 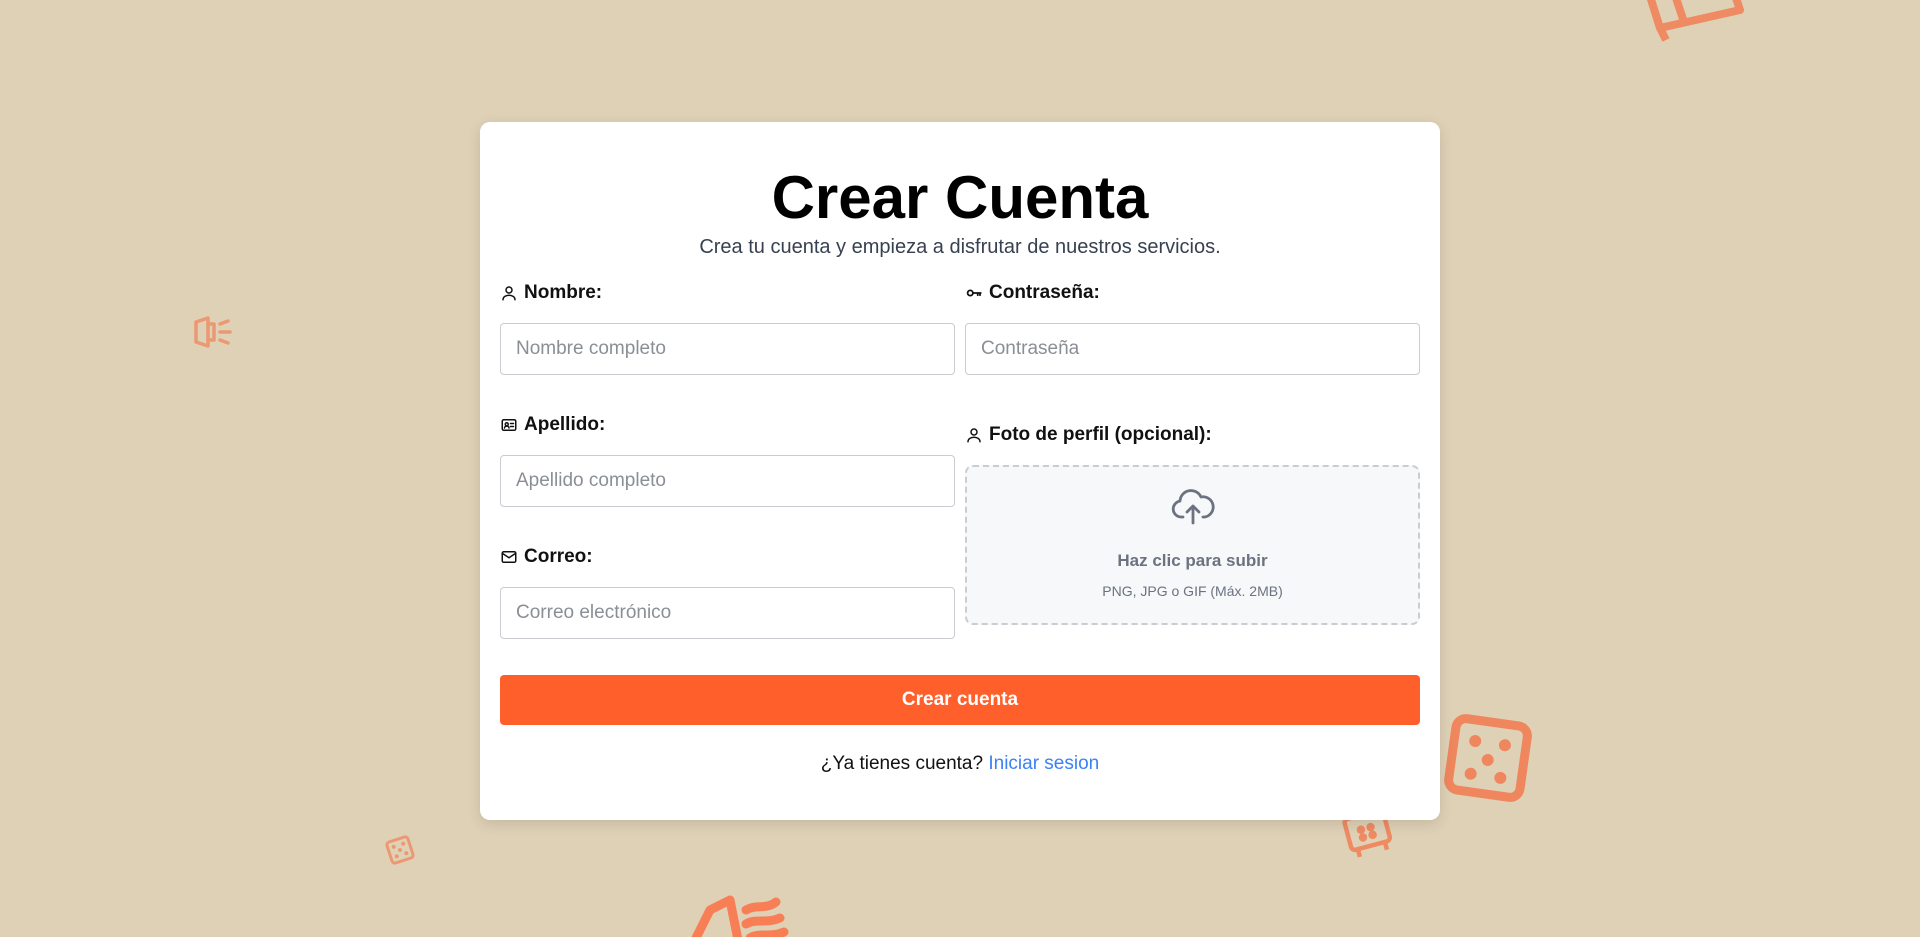 I want to click on upload-title: Haz clic para subir, so click(x=1192, y=560).